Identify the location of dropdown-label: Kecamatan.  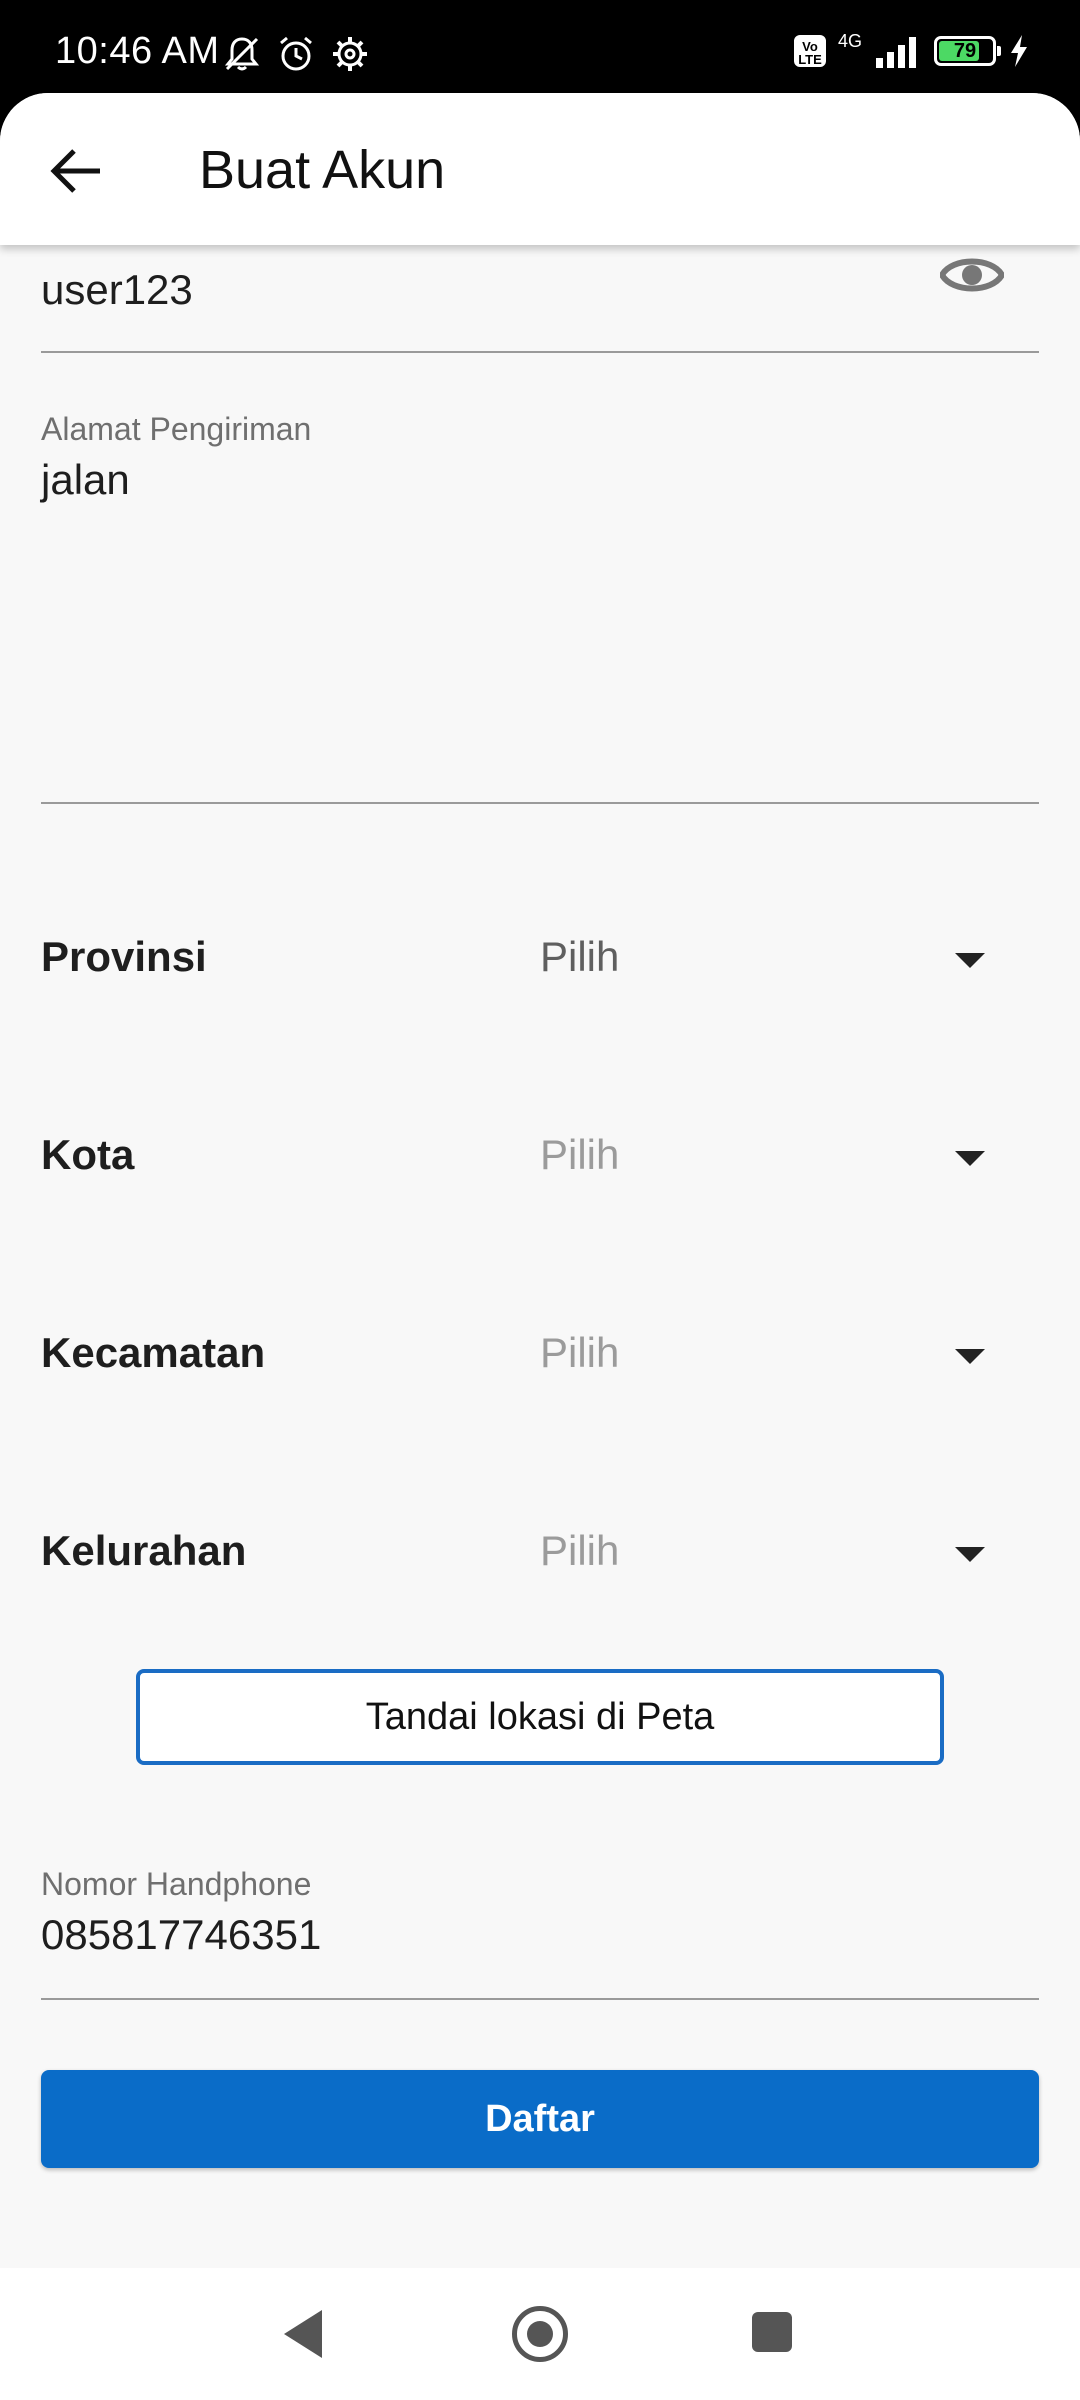
(153, 1352).